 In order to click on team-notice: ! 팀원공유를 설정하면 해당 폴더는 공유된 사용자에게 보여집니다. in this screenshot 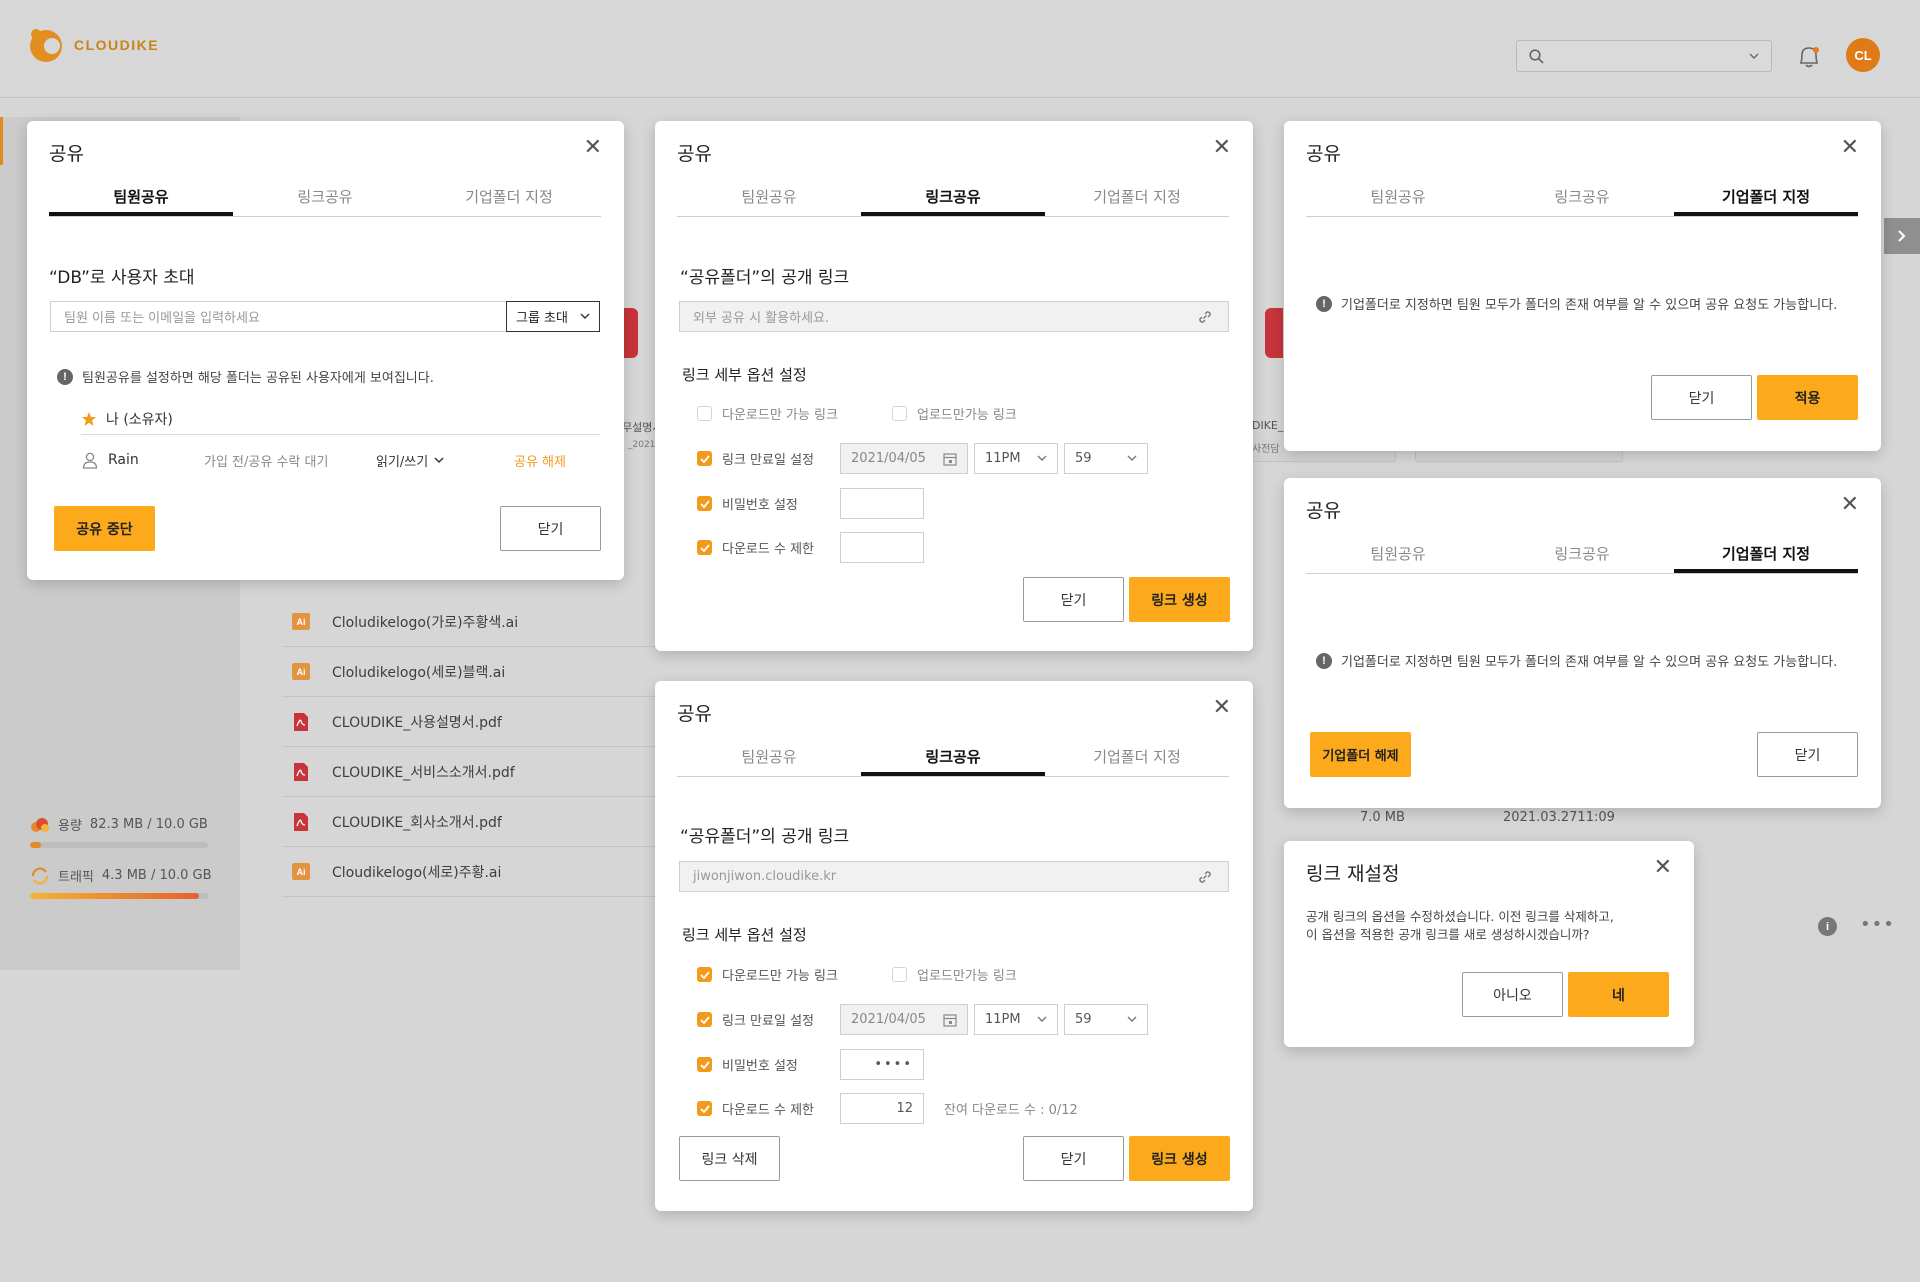, I will do `click(245, 376)`.